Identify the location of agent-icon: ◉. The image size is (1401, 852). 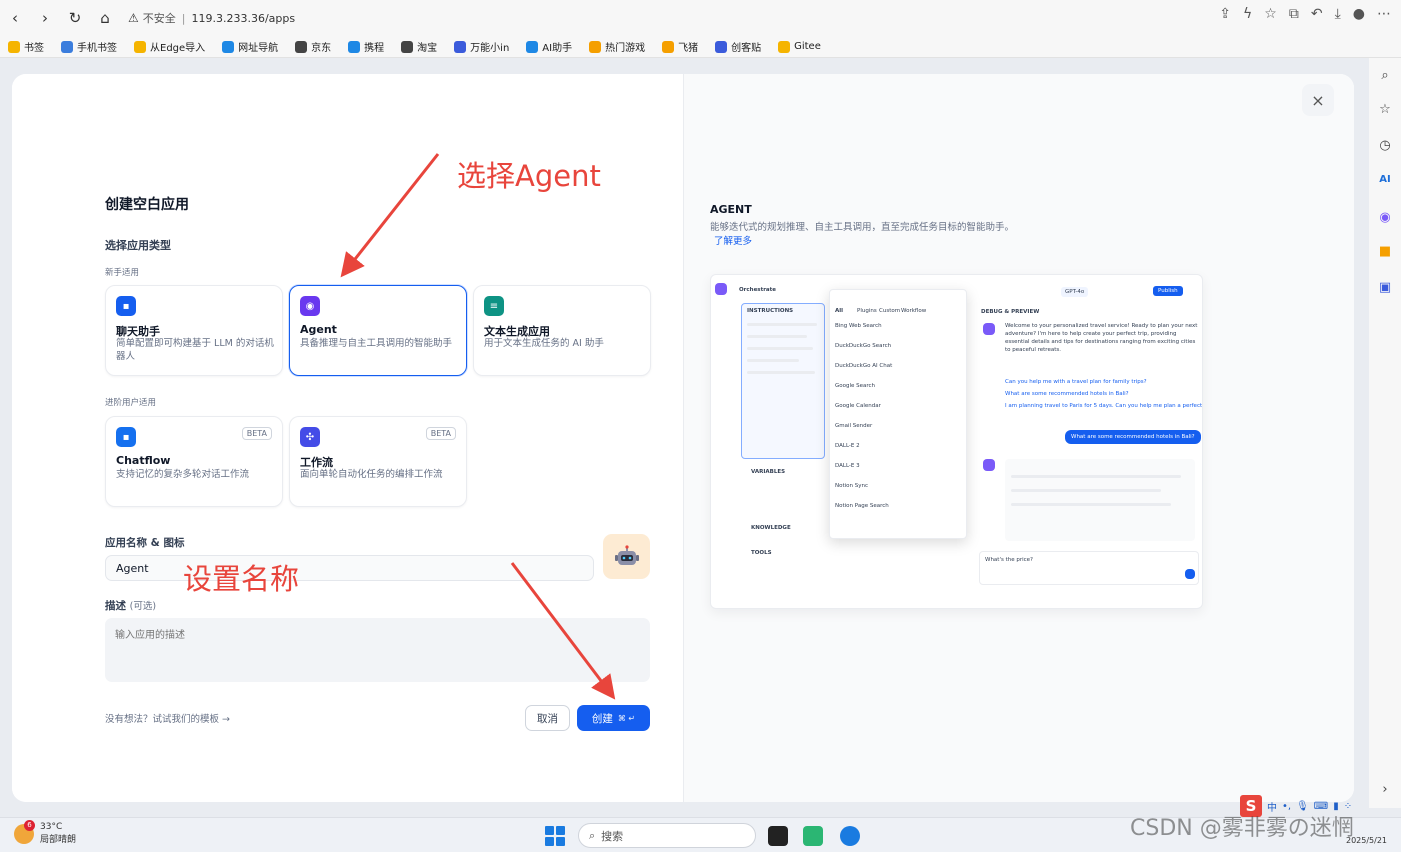
(310, 306).